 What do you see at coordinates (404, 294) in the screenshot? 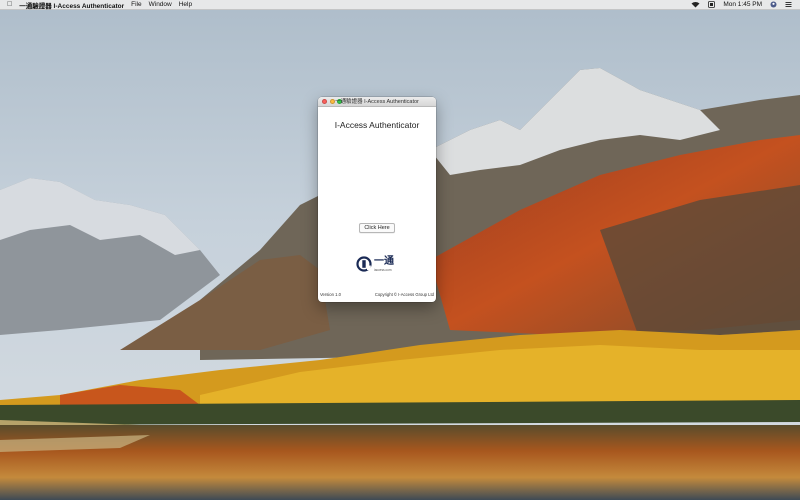
I see `copyright-label: Copyright © I-Access Group Ltd` at bounding box center [404, 294].